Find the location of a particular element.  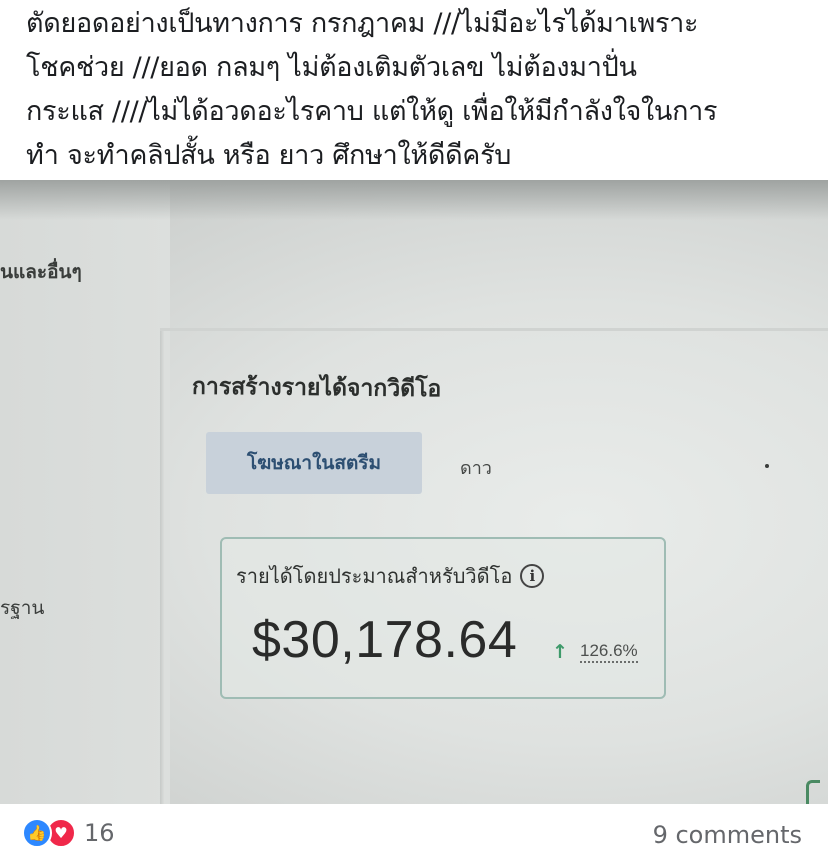

tab-label: ดาว is located at coordinates (476, 468).